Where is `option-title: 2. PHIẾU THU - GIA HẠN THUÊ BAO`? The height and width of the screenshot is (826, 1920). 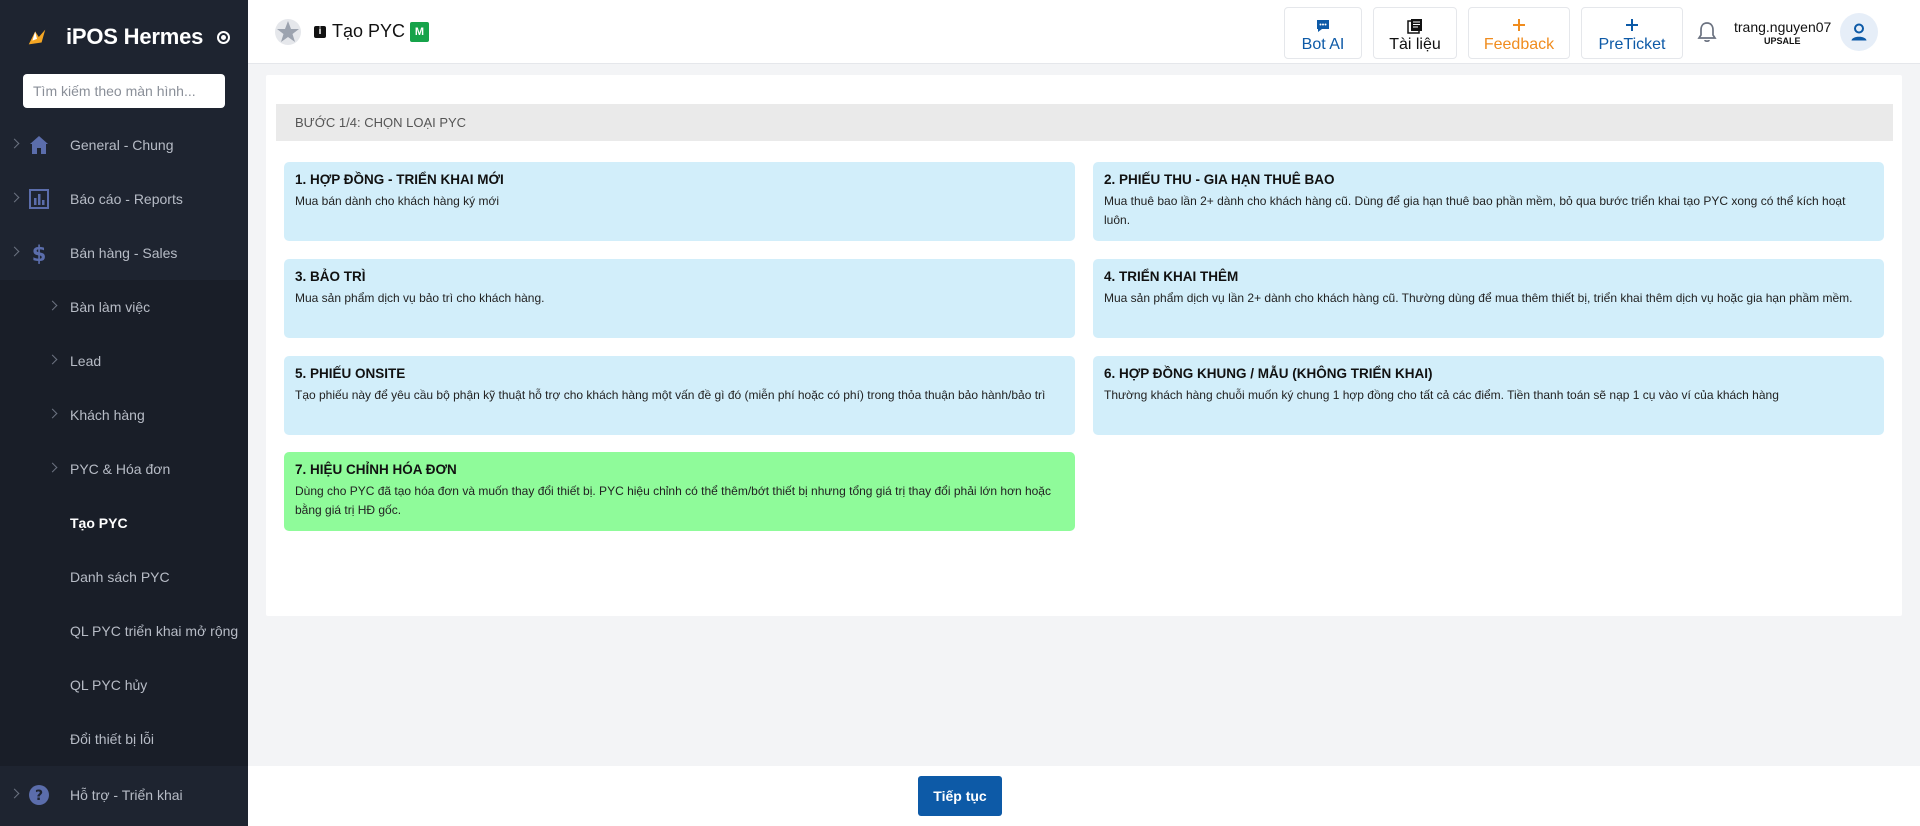 option-title: 2. PHIẾU THU - GIA HẠN THUÊ BAO is located at coordinates (1219, 179).